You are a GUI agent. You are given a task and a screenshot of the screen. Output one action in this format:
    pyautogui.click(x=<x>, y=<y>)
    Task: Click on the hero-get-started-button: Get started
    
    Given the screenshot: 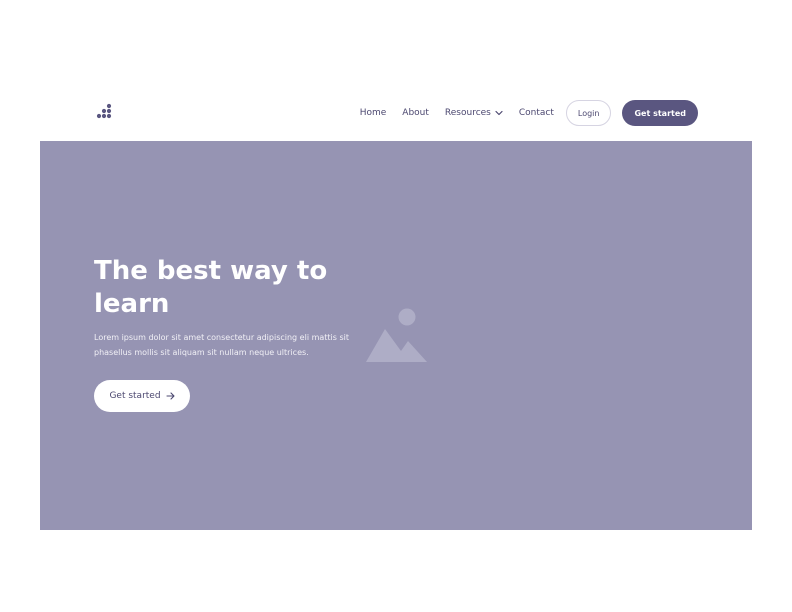 What is the action you would take?
    pyautogui.click(x=142, y=396)
    